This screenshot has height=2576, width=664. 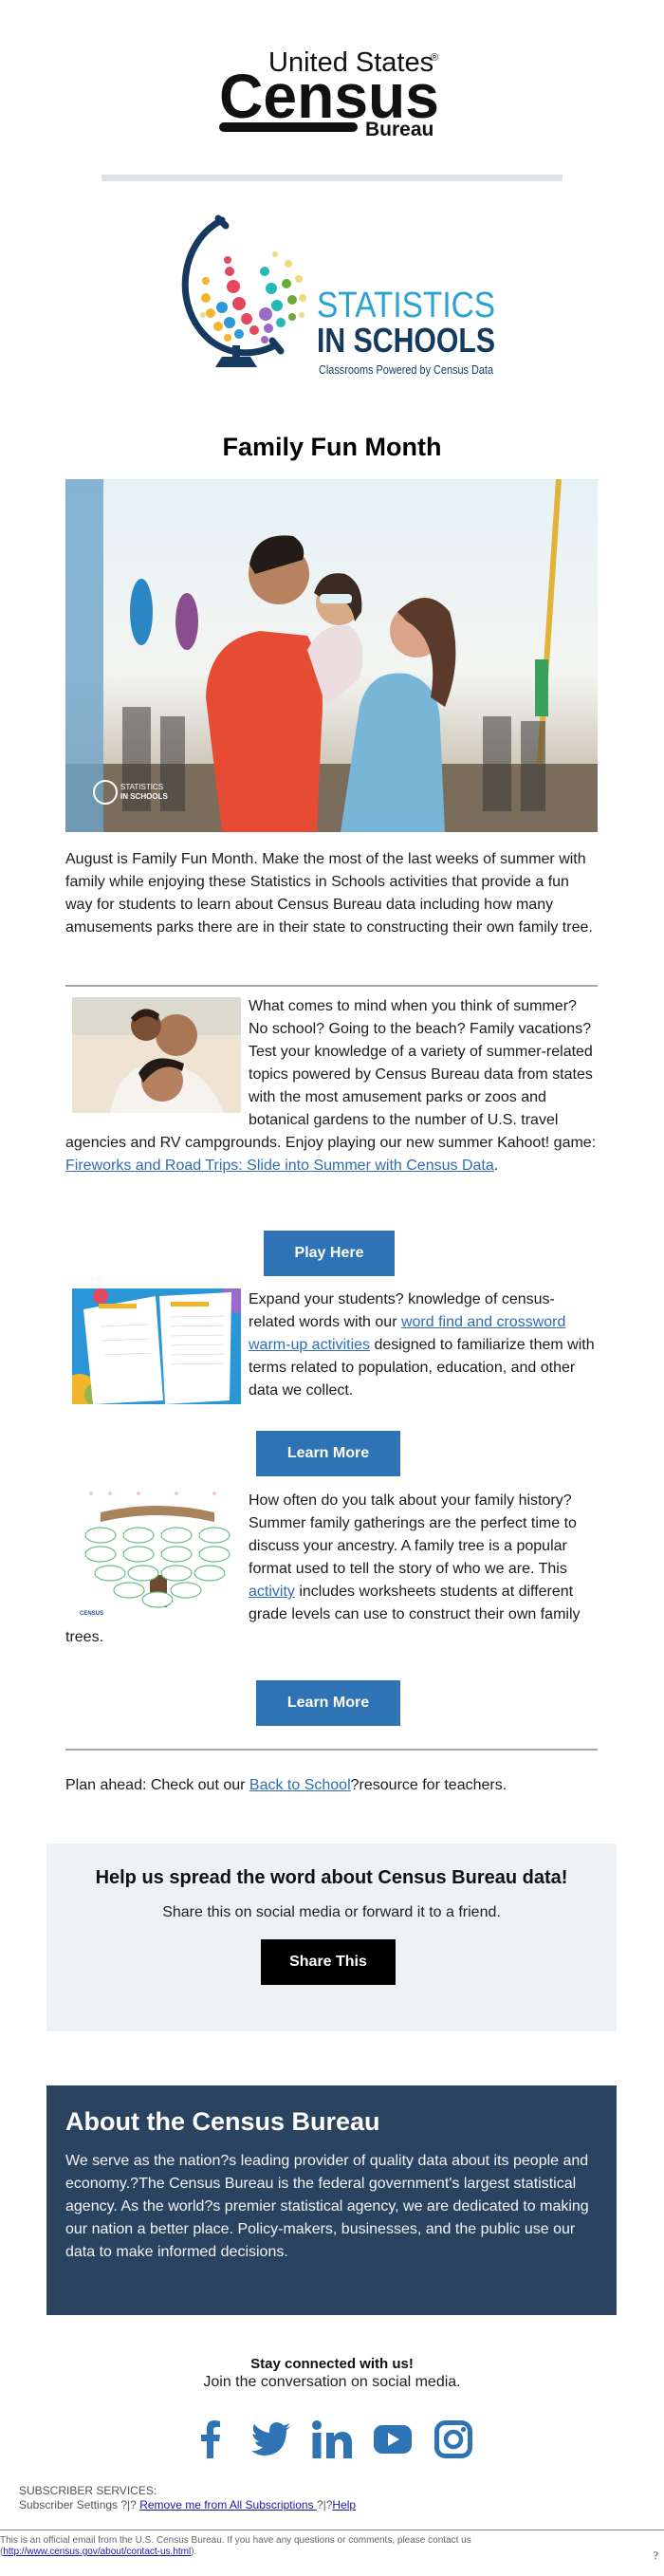 I want to click on learn-more-button-word-find: Learn More, so click(x=328, y=1453).